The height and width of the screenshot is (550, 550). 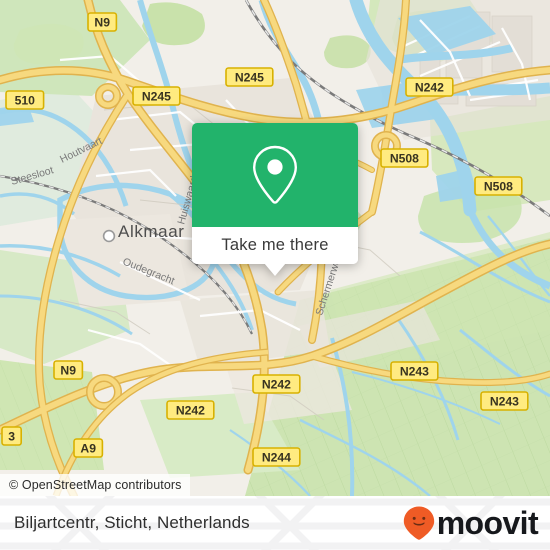 What do you see at coordinates (95, 485) in the screenshot?
I see `osm-attribution: © OpenStreetMap contributors` at bounding box center [95, 485].